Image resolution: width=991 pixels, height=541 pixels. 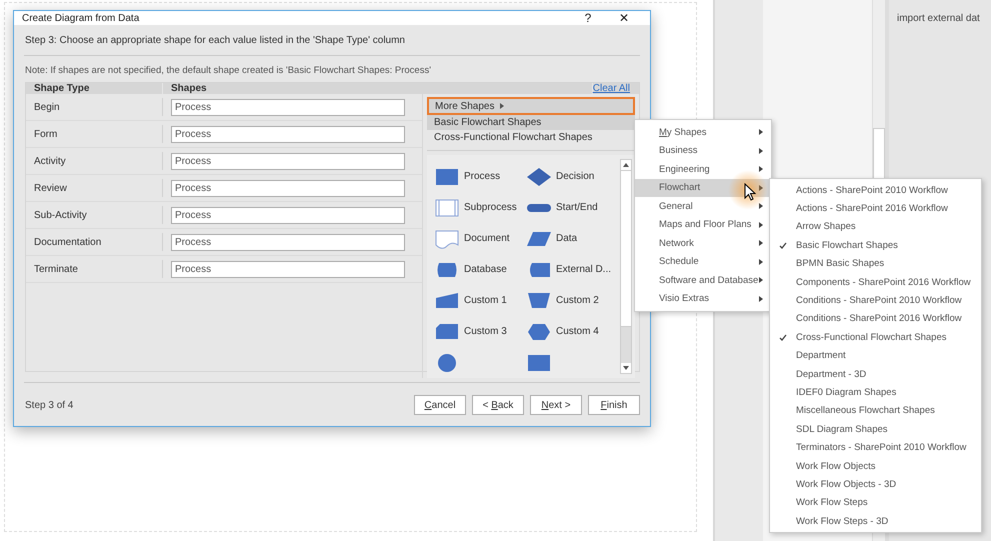 What do you see at coordinates (49, 405) in the screenshot?
I see `step-indicator: Step 3 of 4` at bounding box center [49, 405].